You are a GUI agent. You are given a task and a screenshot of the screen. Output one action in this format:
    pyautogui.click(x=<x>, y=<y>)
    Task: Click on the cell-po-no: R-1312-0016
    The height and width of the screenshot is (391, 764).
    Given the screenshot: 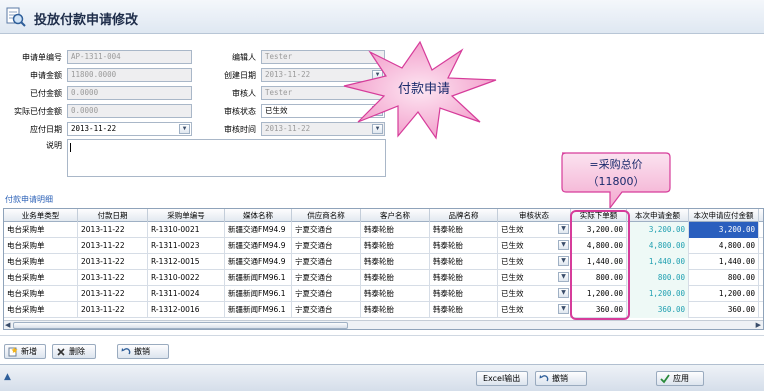 What is the action you would take?
    pyautogui.click(x=186, y=310)
    